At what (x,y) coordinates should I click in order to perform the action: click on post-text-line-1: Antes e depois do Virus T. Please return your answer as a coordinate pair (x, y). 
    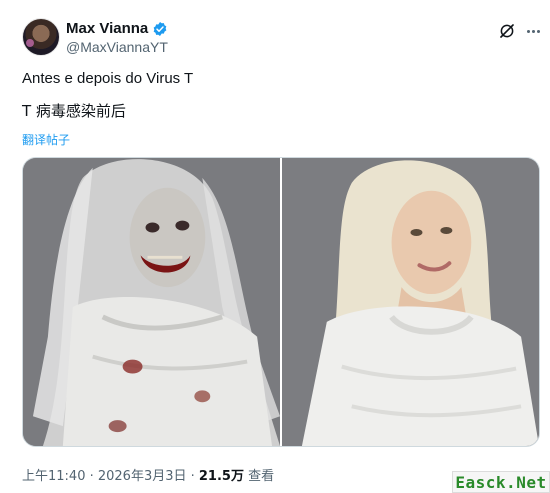
    Looking at the image, I should click on (108, 78).